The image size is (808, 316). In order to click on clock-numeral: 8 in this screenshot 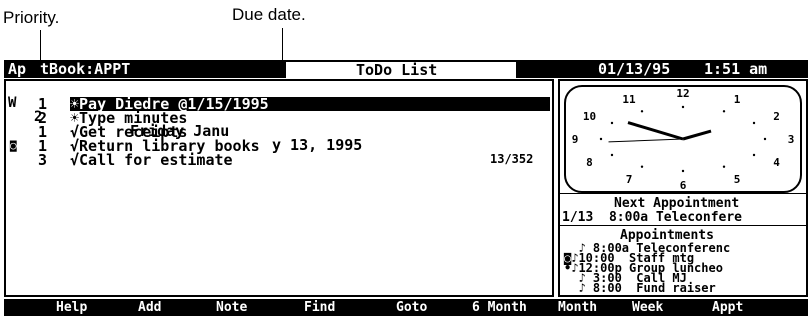, I will do `click(589, 162)`.